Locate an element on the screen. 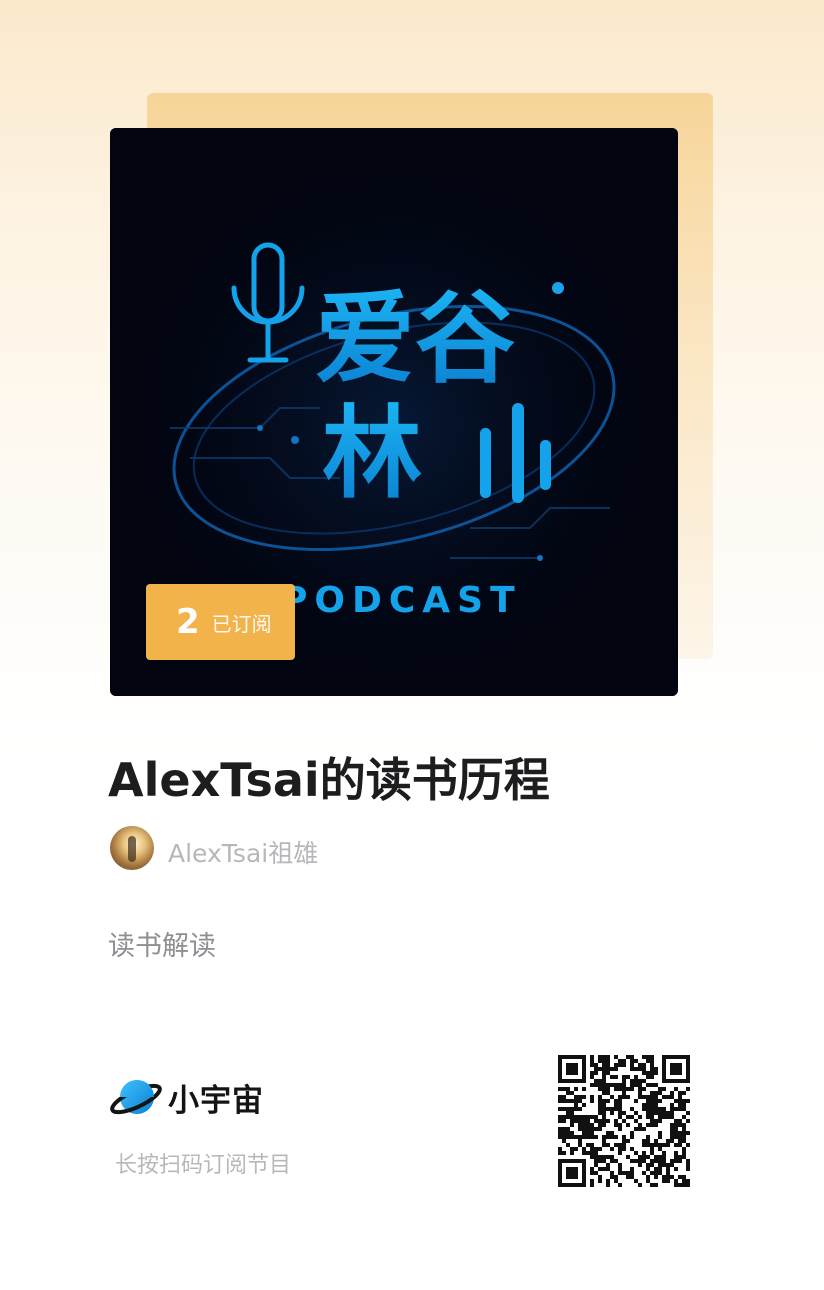 The width and height of the screenshot is (824, 1290). author-avatar is located at coordinates (132, 848).